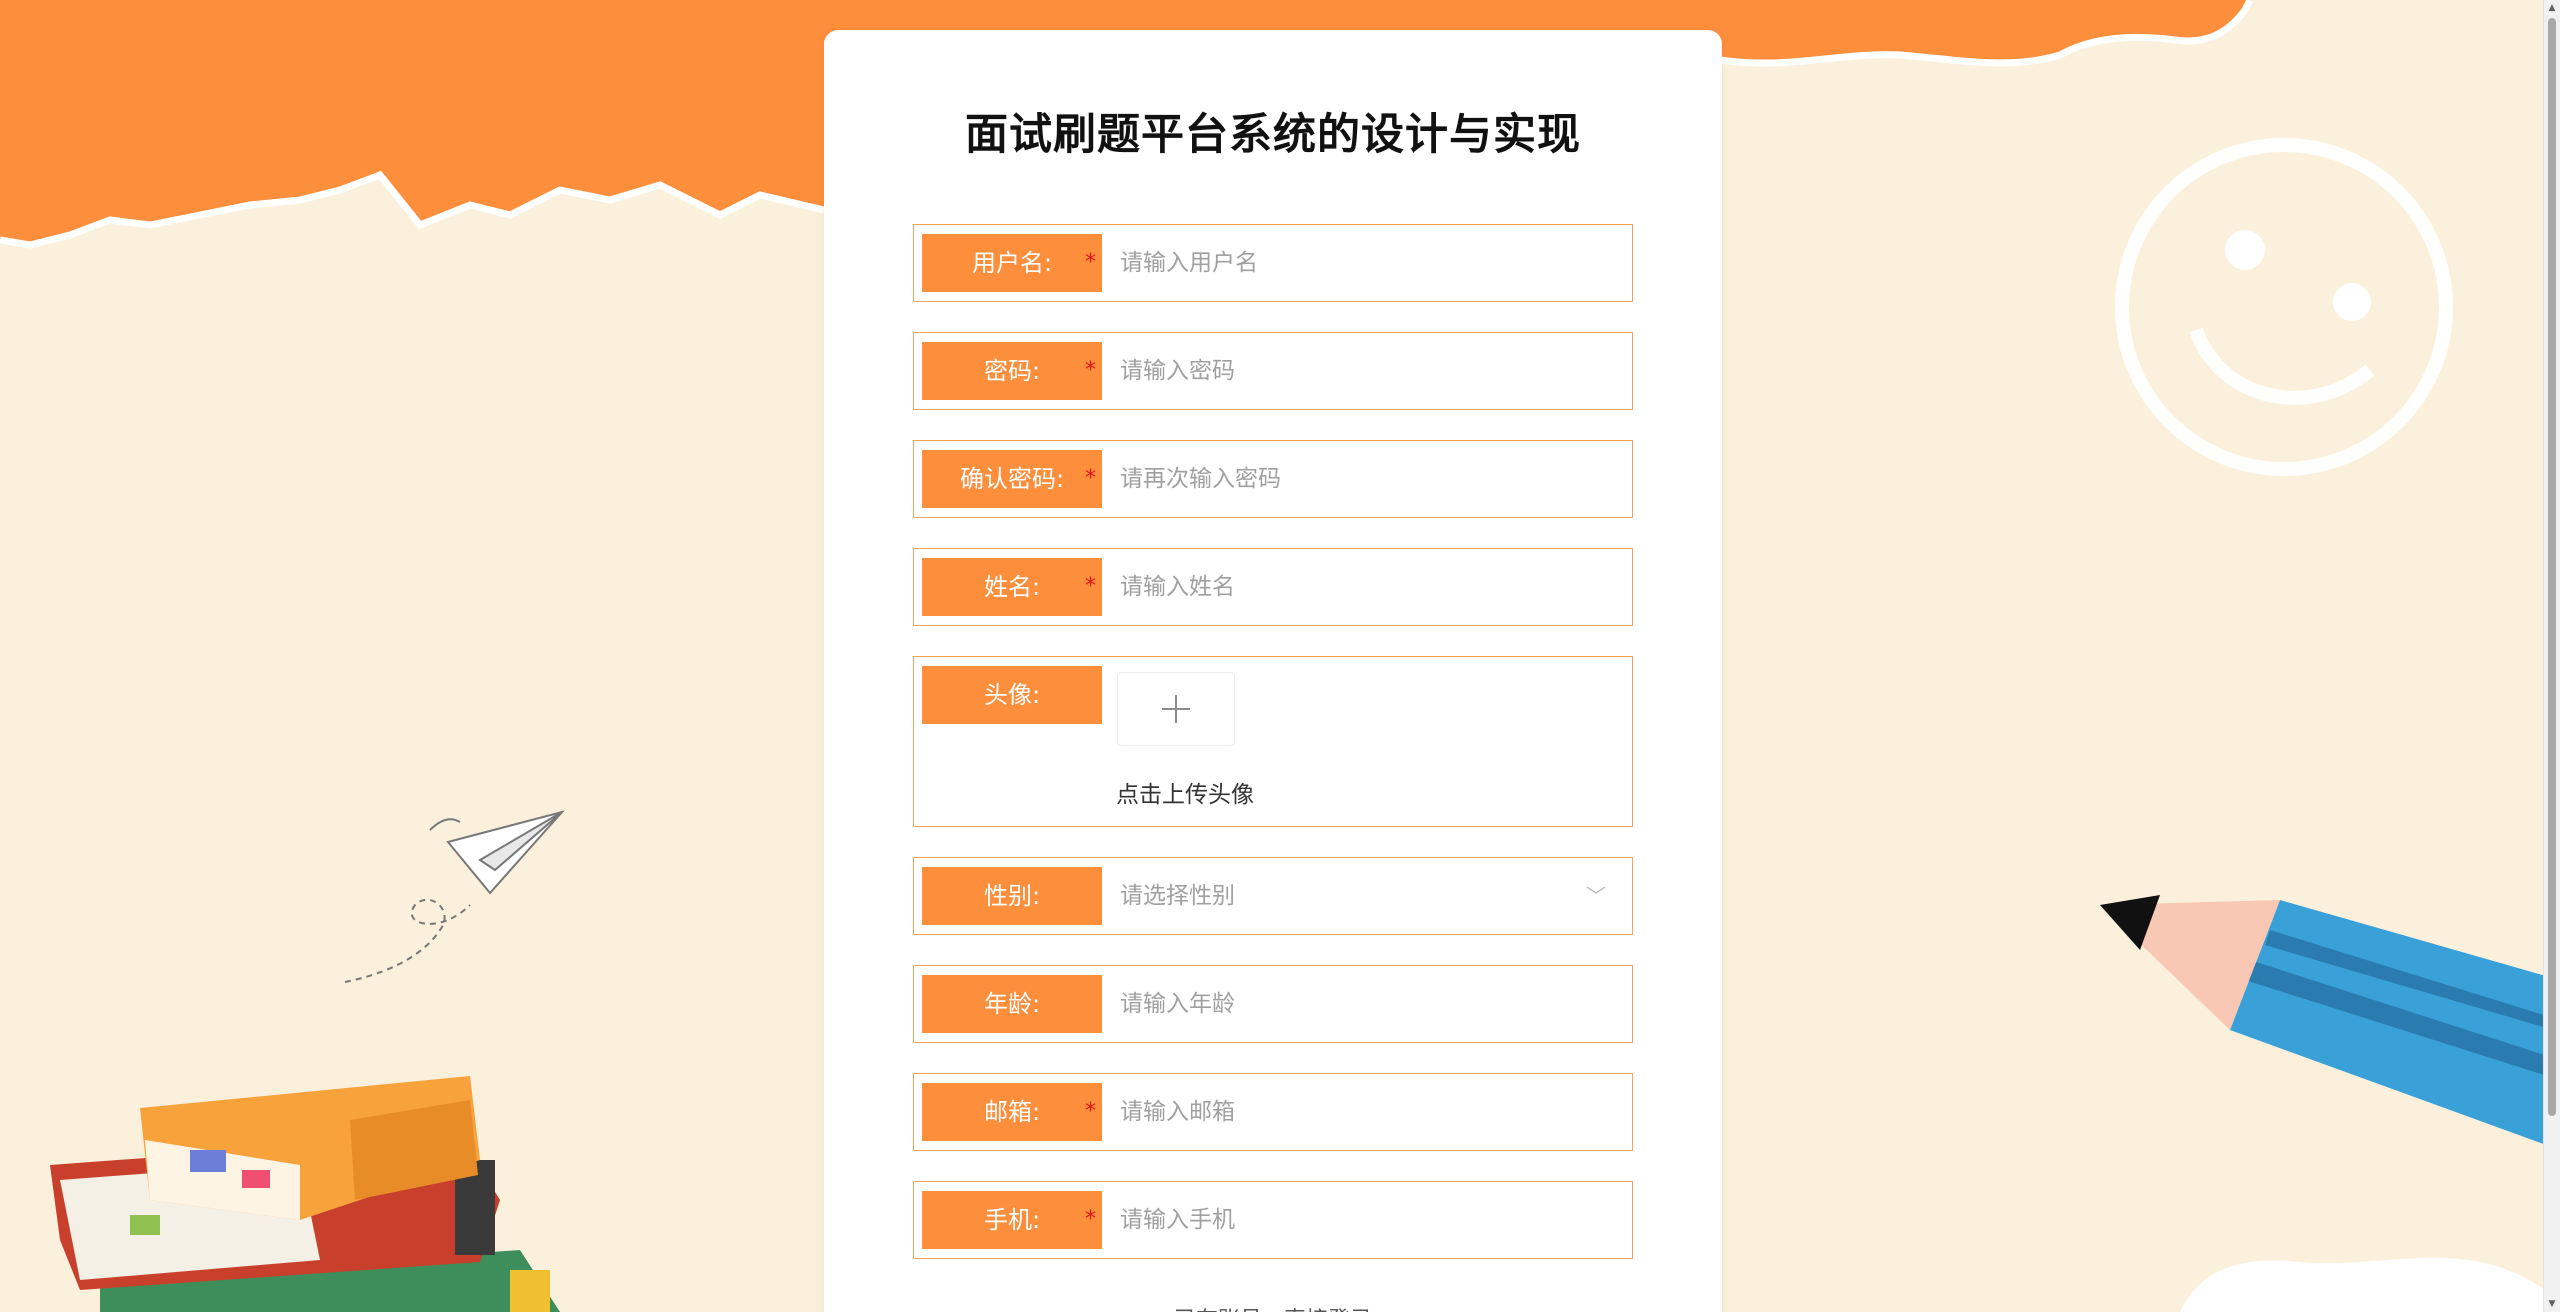  I want to click on gender-select-placeholder: 请选择性别, so click(1177, 896).